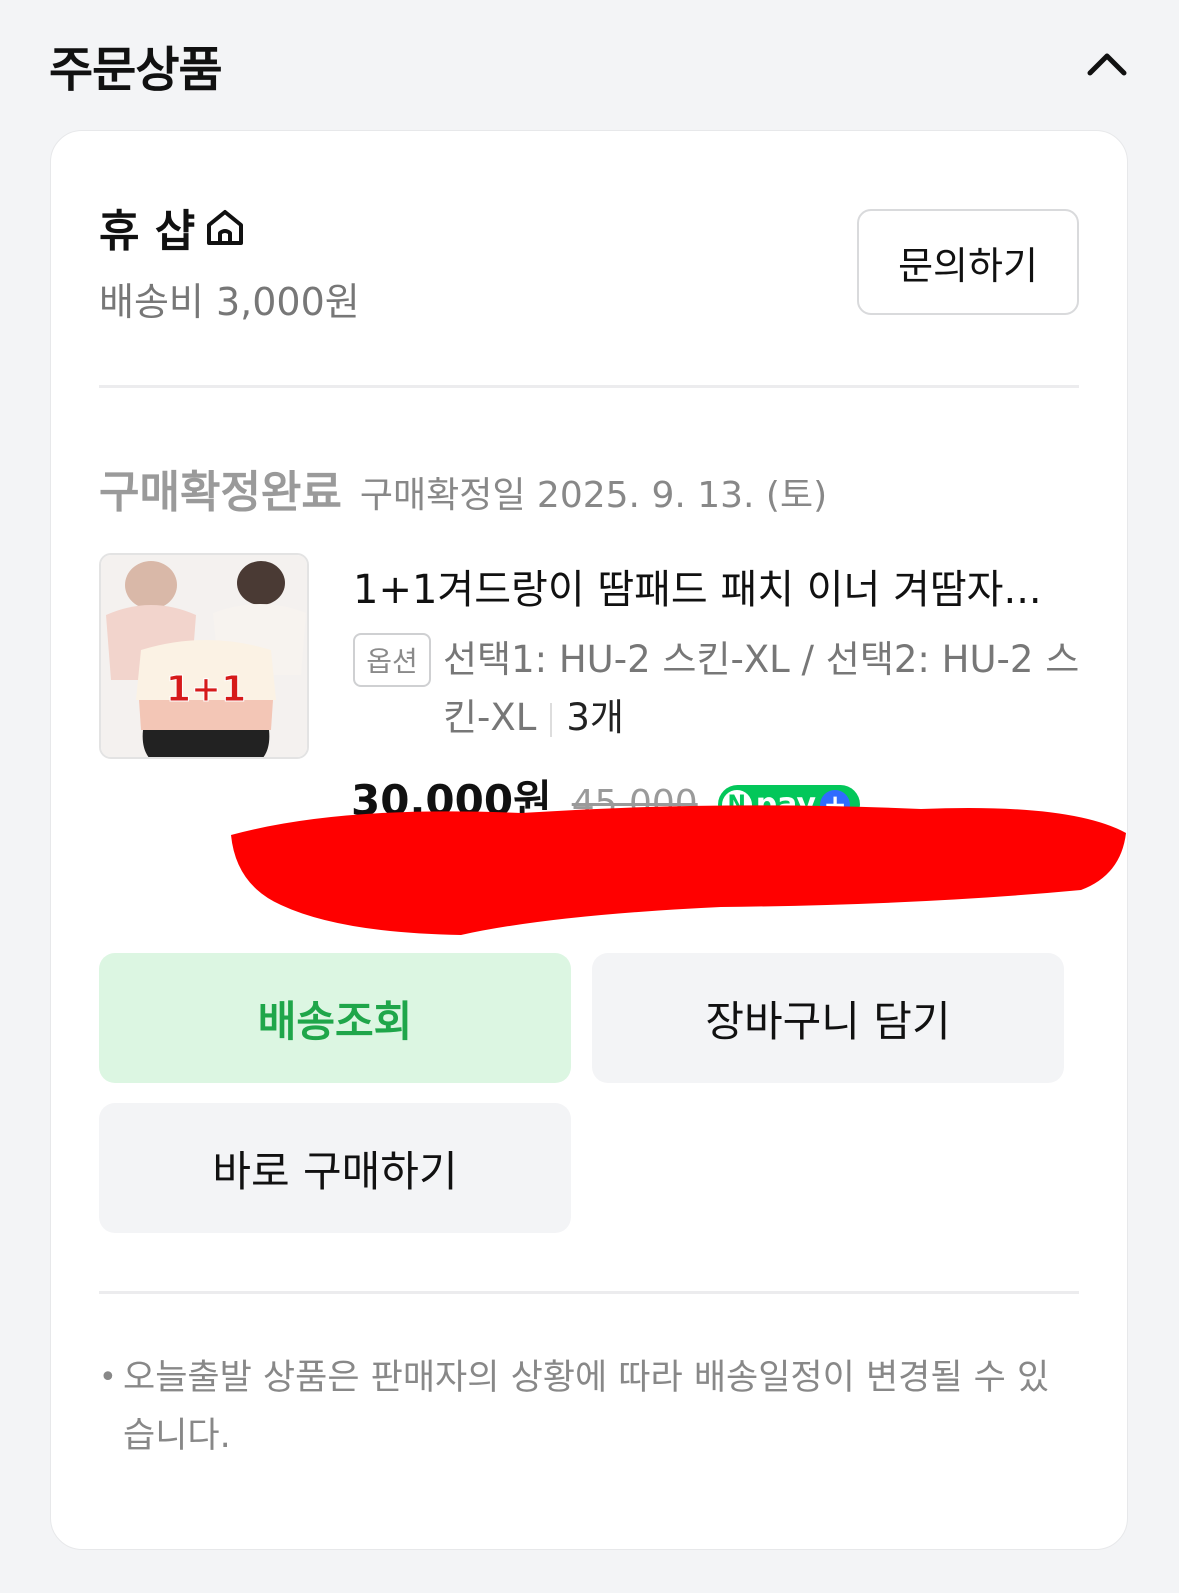  What do you see at coordinates (968, 262) in the screenshot?
I see `inquiry-button: 문의하기` at bounding box center [968, 262].